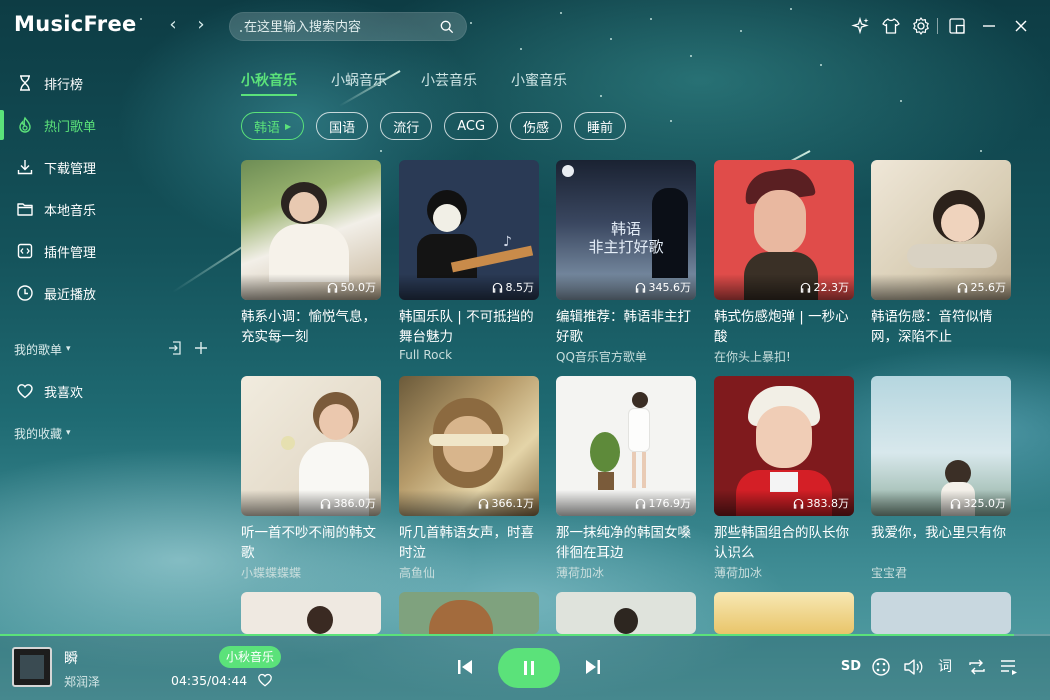 The height and width of the screenshot is (700, 1050). I want to click on playlist-creator: QQ音乐官方歌单, so click(601, 357).